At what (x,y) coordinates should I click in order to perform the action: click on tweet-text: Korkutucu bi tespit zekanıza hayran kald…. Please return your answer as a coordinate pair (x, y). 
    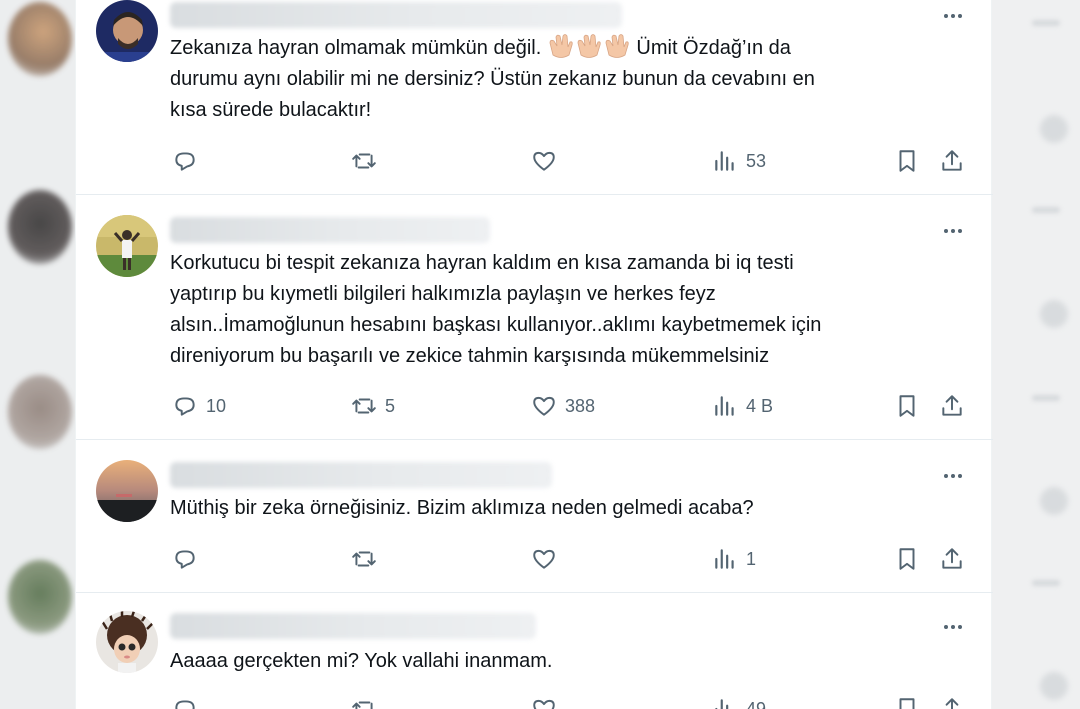
    Looking at the image, I should click on (496, 309).